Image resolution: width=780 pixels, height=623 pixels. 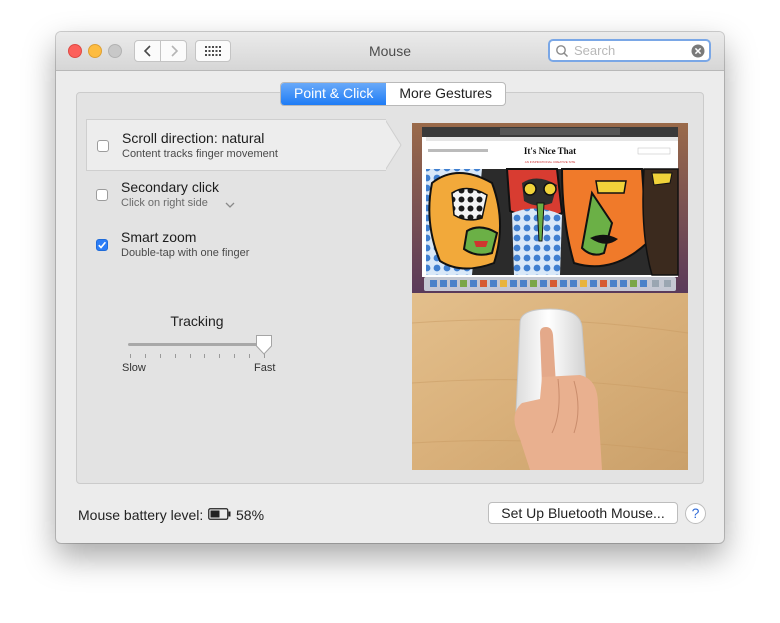 I want to click on option-smart-zoom: Smart zoom Double-tap with one finger, so click(x=236, y=247).